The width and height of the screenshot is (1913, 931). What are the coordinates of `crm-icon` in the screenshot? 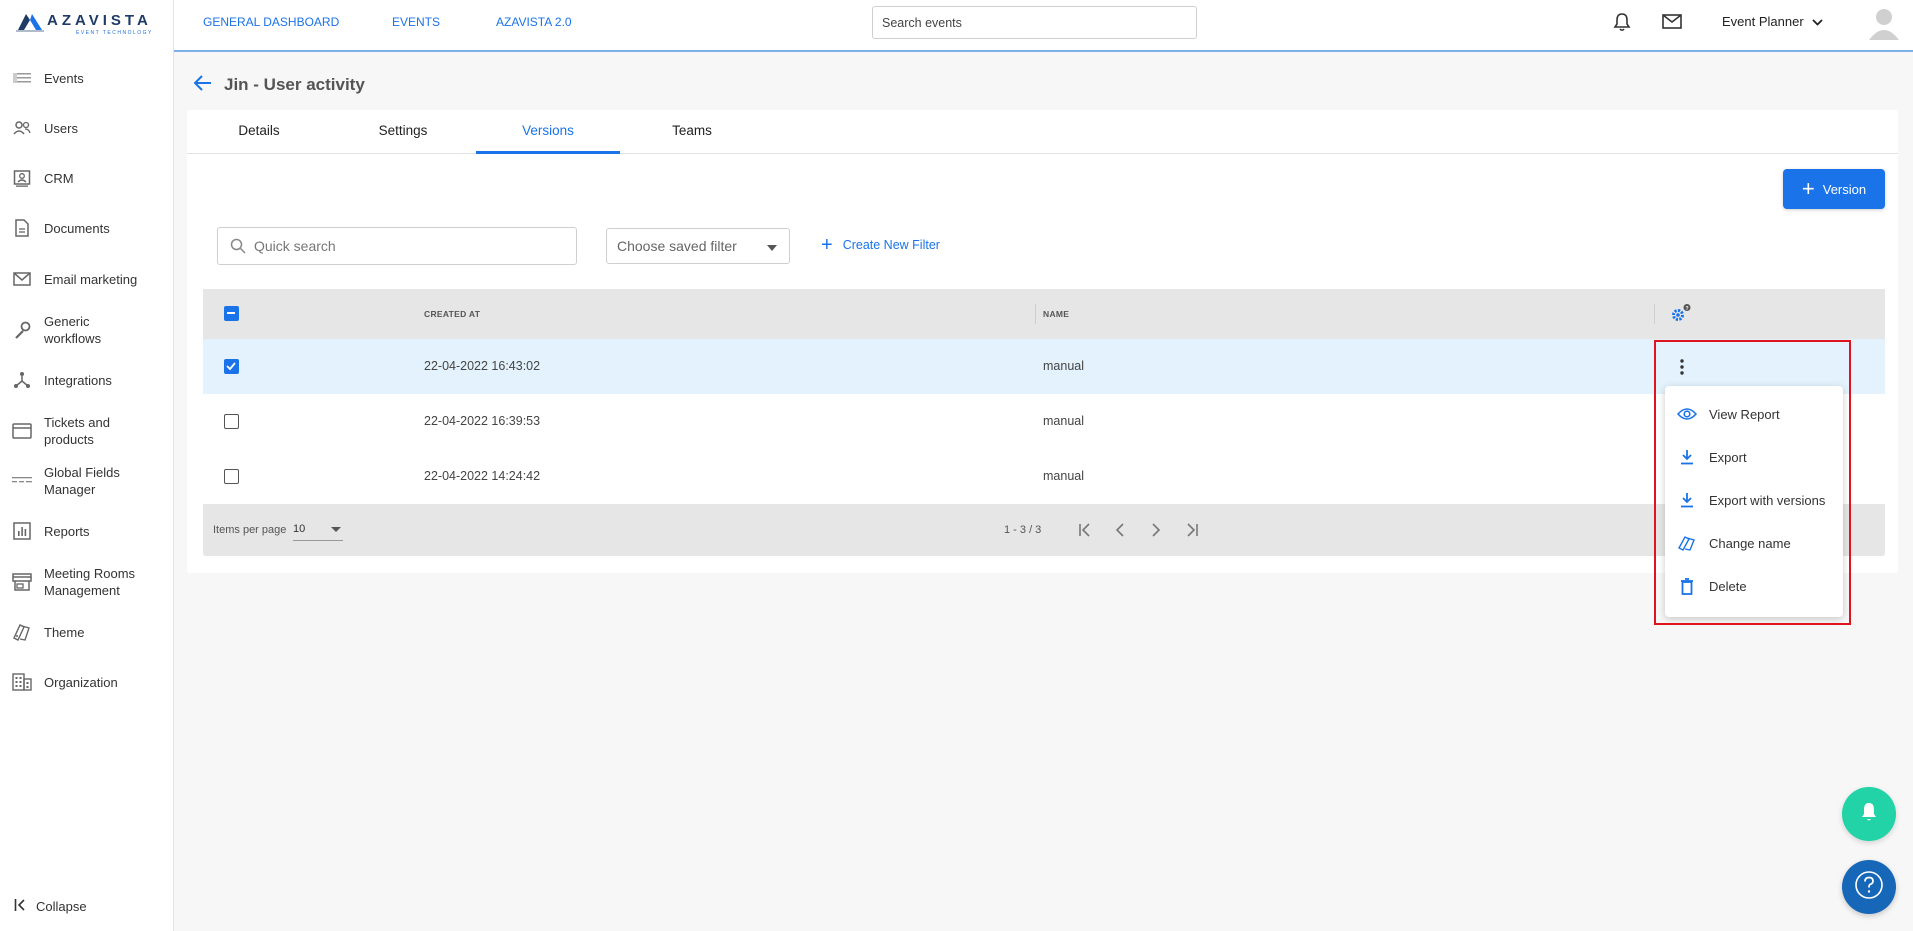 It's located at (22, 178).